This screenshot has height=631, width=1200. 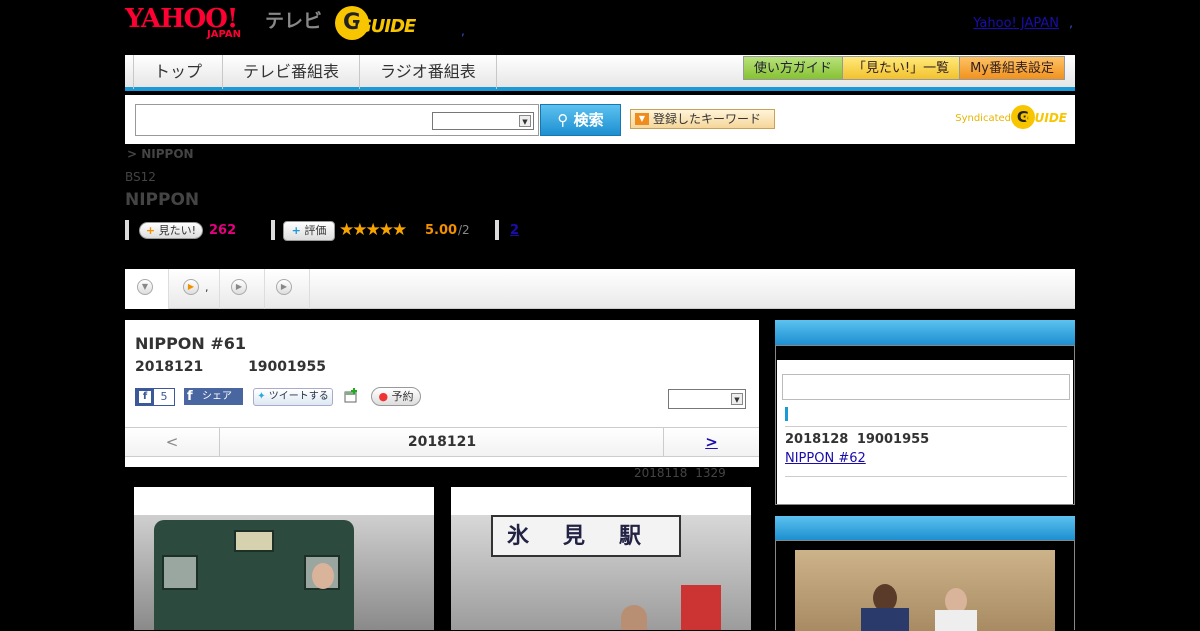 I want to click on train-photo, so click(x=284, y=572).